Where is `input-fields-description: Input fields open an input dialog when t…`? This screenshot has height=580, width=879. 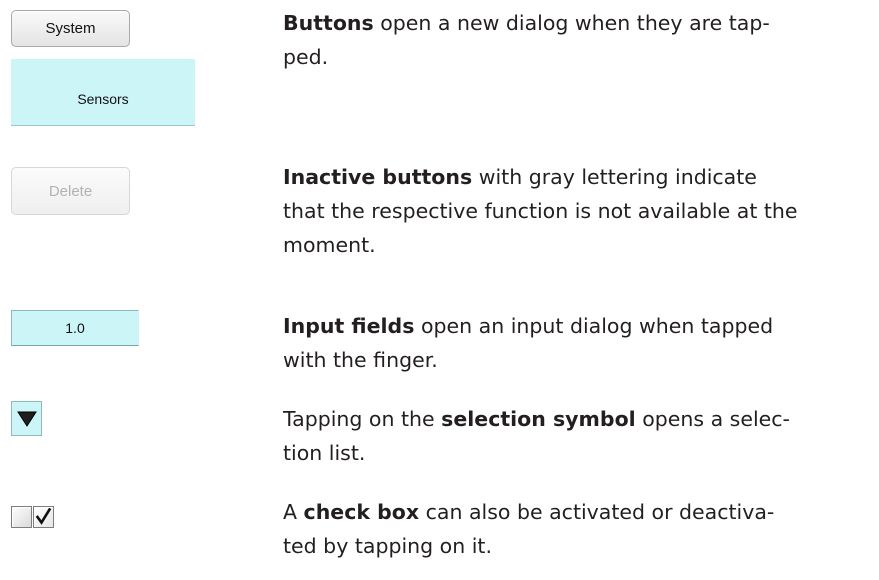
input-fields-description: Input fields open an input dialog when t… is located at coordinates (573, 343).